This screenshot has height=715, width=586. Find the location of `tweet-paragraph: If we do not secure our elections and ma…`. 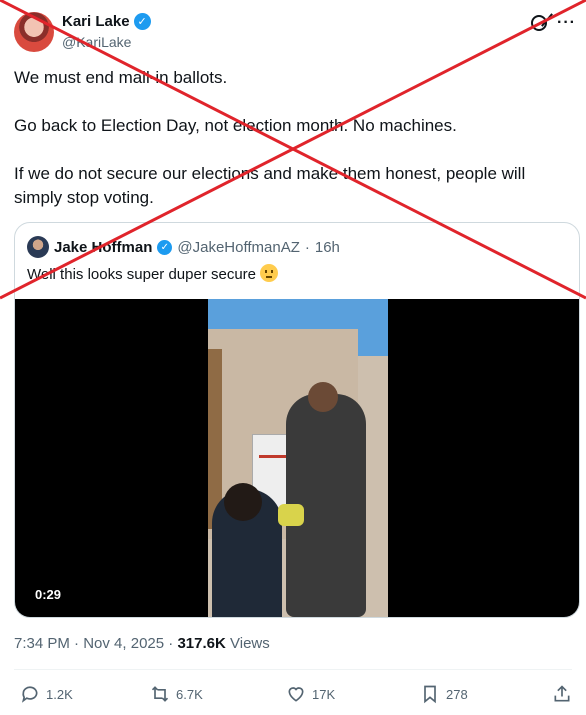

tweet-paragraph: If we do not secure our elections and ma… is located at coordinates (270, 185).